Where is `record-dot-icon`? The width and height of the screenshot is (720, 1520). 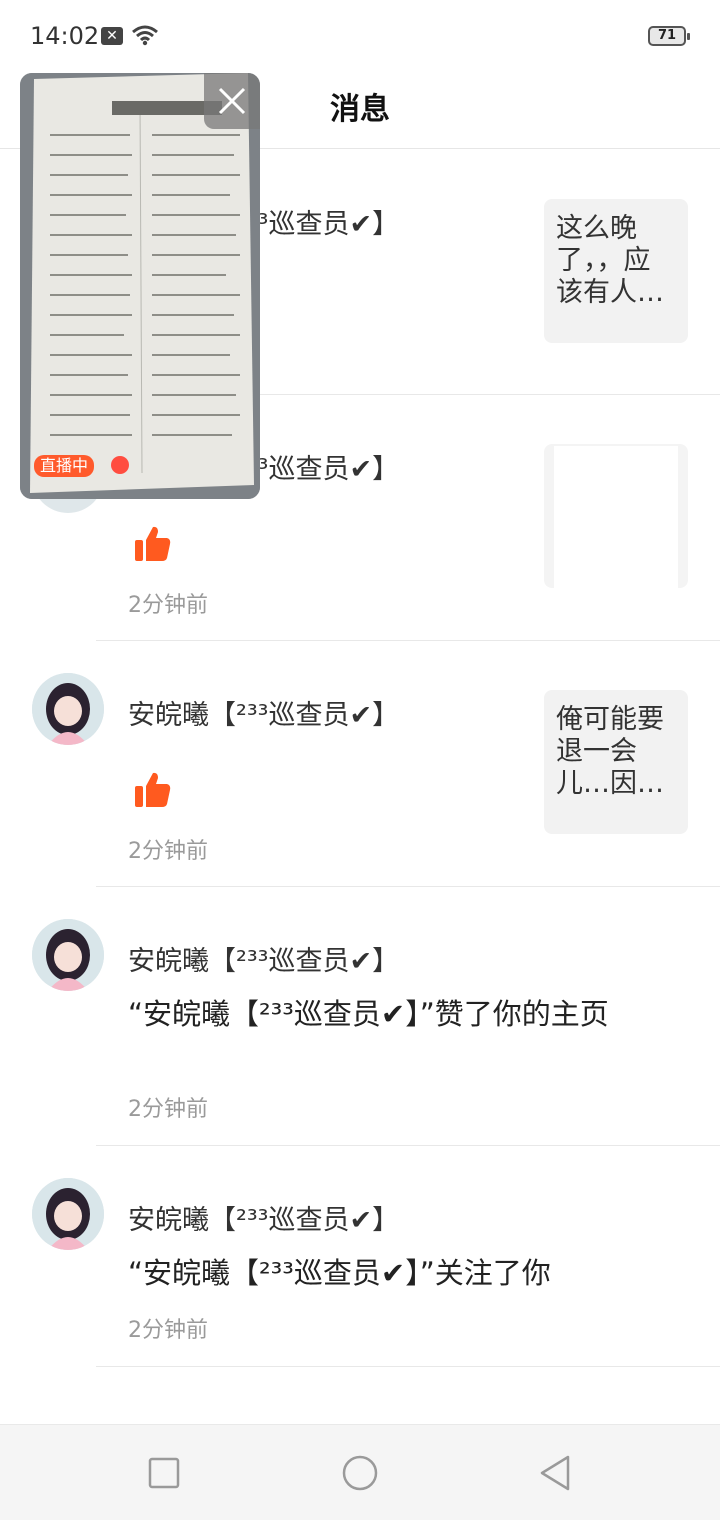 record-dot-icon is located at coordinates (120, 465).